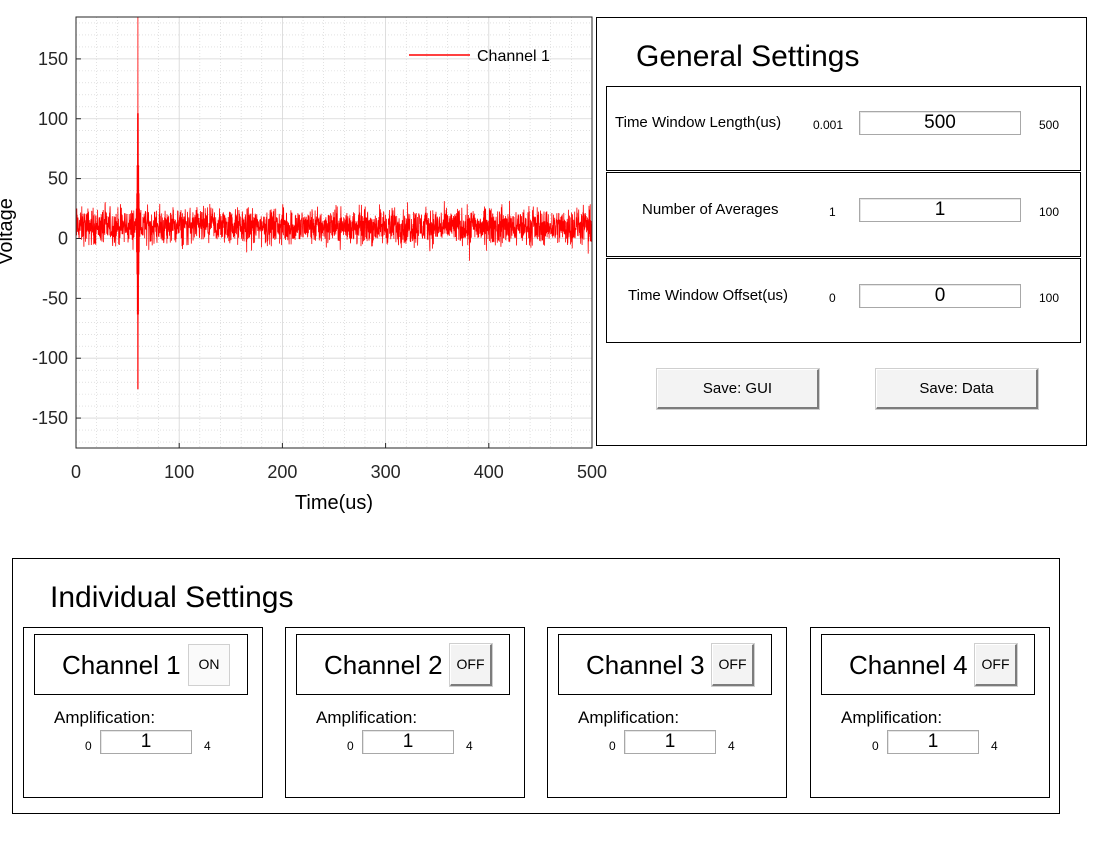 The width and height of the screenshot is (1094, 859). What do you see at coordinates (513, 56) in the screenshot?
I see `legend-label-channel-1: Channel 1` at bounding box center [513, 56].